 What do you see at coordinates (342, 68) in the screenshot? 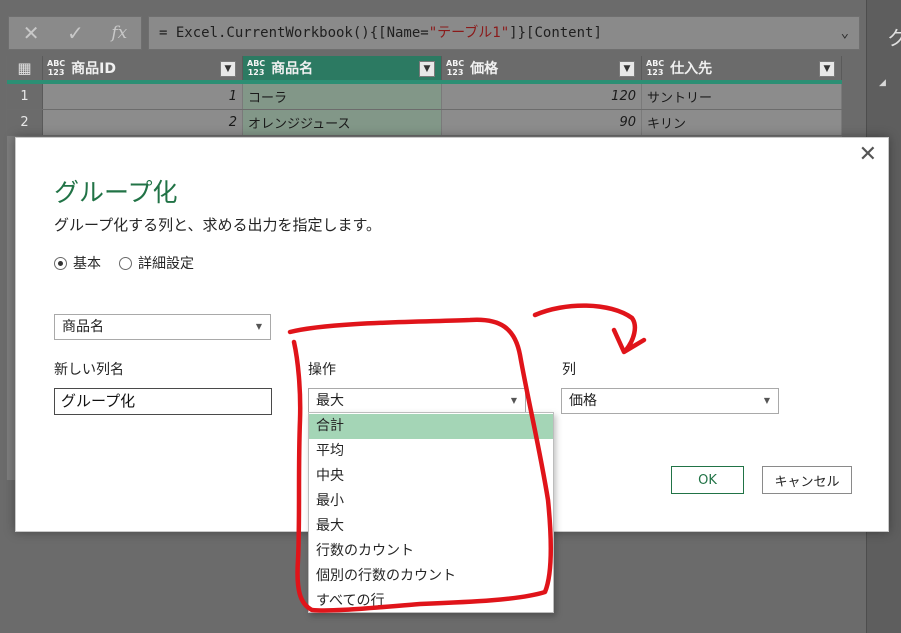
I see `column-header-name: ABC 123 商品名 ▼` at bounding box center [342, 68].